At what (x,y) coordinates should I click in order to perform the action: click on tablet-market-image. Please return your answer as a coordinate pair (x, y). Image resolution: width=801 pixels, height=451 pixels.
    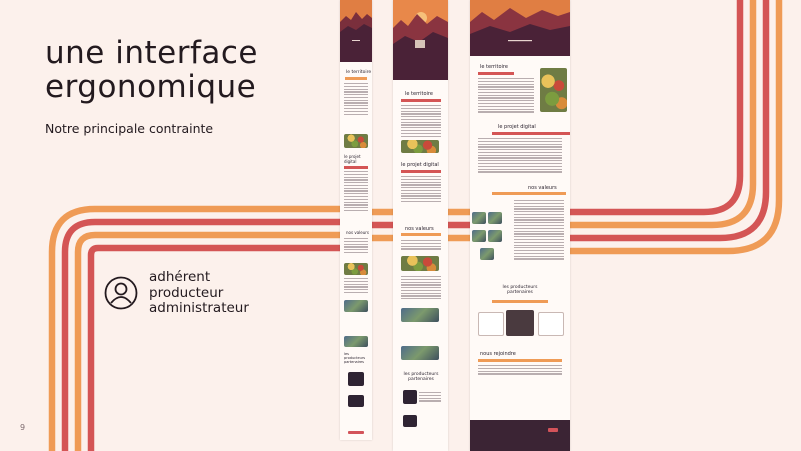
    Looking at the image, I should click on (420, 263).